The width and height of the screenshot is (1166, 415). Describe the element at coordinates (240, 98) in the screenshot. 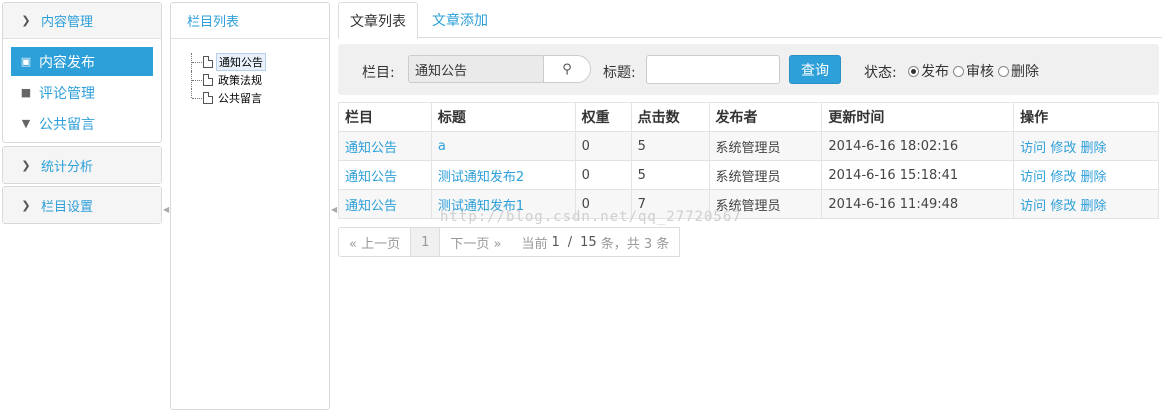

I see `tree-node-label: 公共留言` at that location.